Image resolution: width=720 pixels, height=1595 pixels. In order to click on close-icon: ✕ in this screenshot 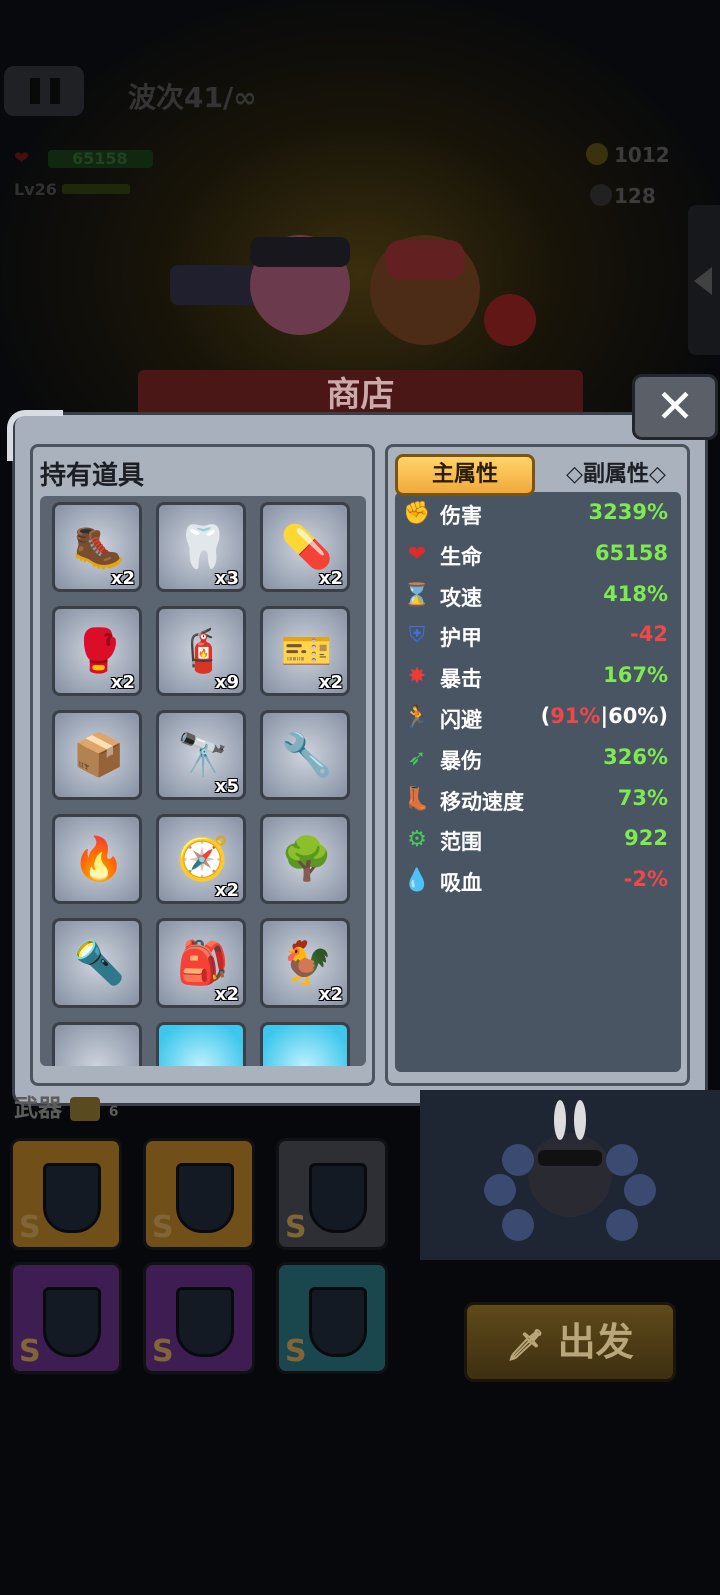, I will do `click(675, 406)`.